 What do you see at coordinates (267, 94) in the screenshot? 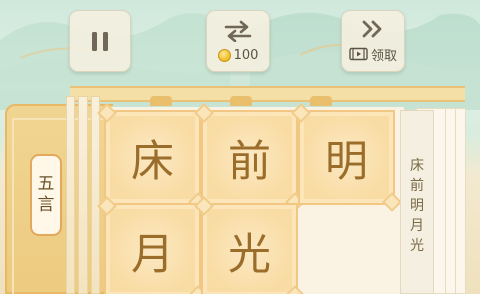
I see `scroll-rod` at bounding box center [267, 94].